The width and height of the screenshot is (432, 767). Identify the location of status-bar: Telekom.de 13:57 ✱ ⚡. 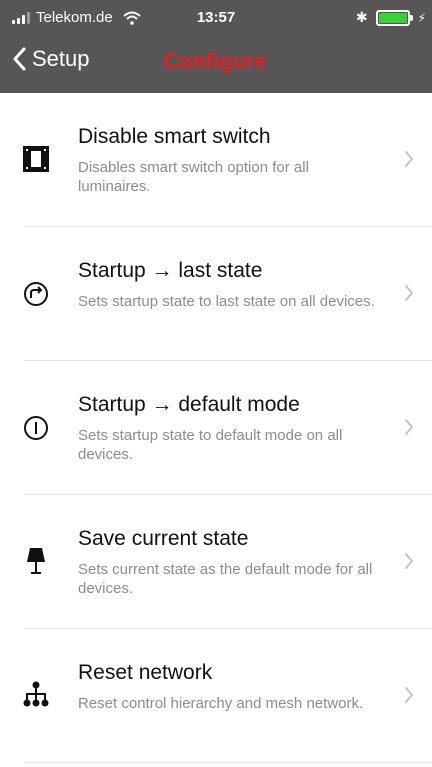
(216, 17).